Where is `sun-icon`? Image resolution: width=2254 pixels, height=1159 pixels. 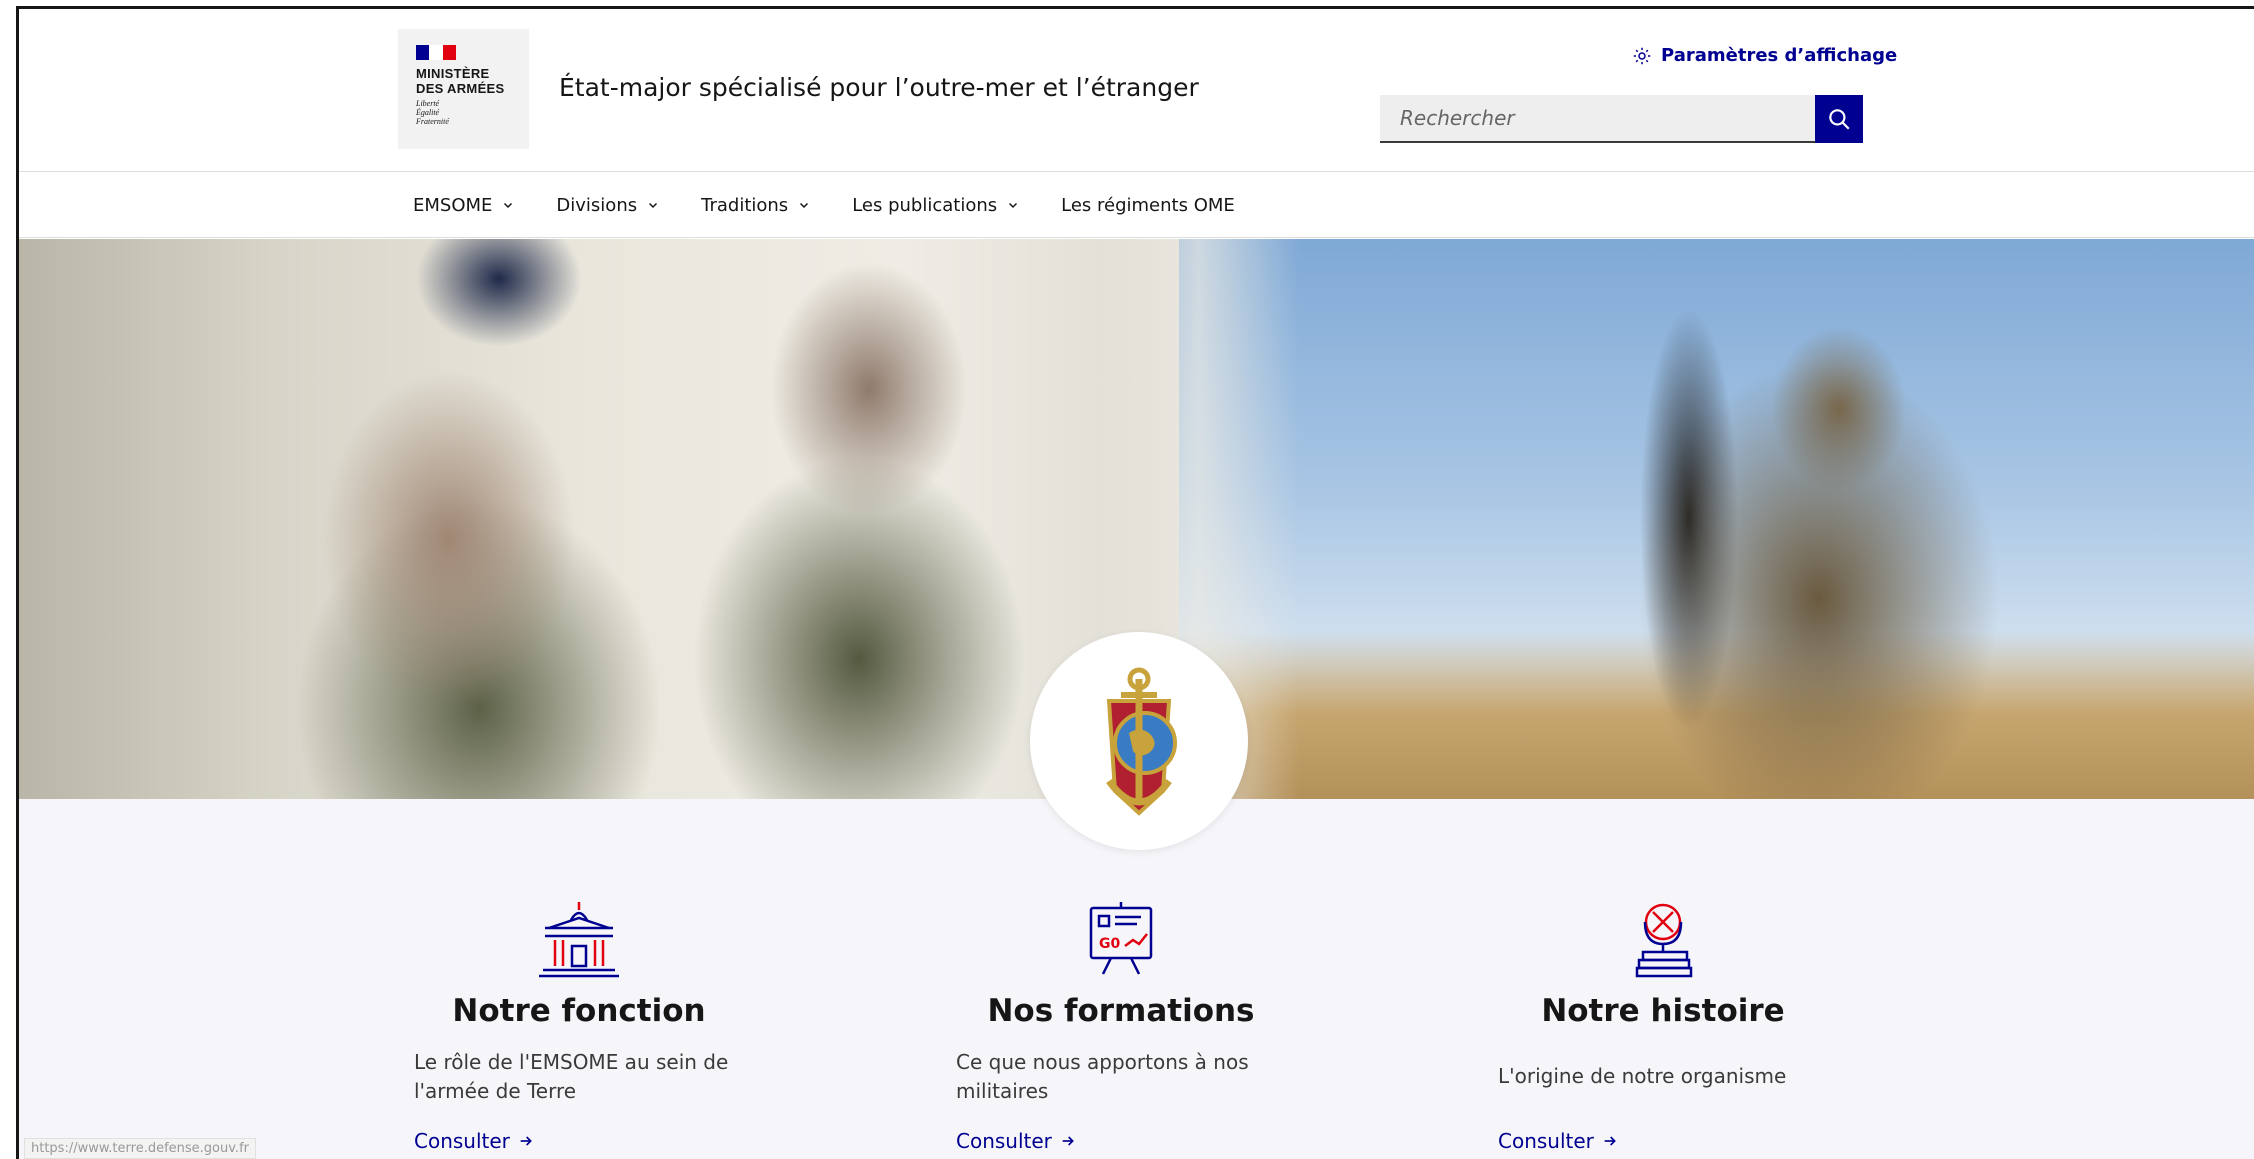
sun-icon is located at coordinates (1642, 55).